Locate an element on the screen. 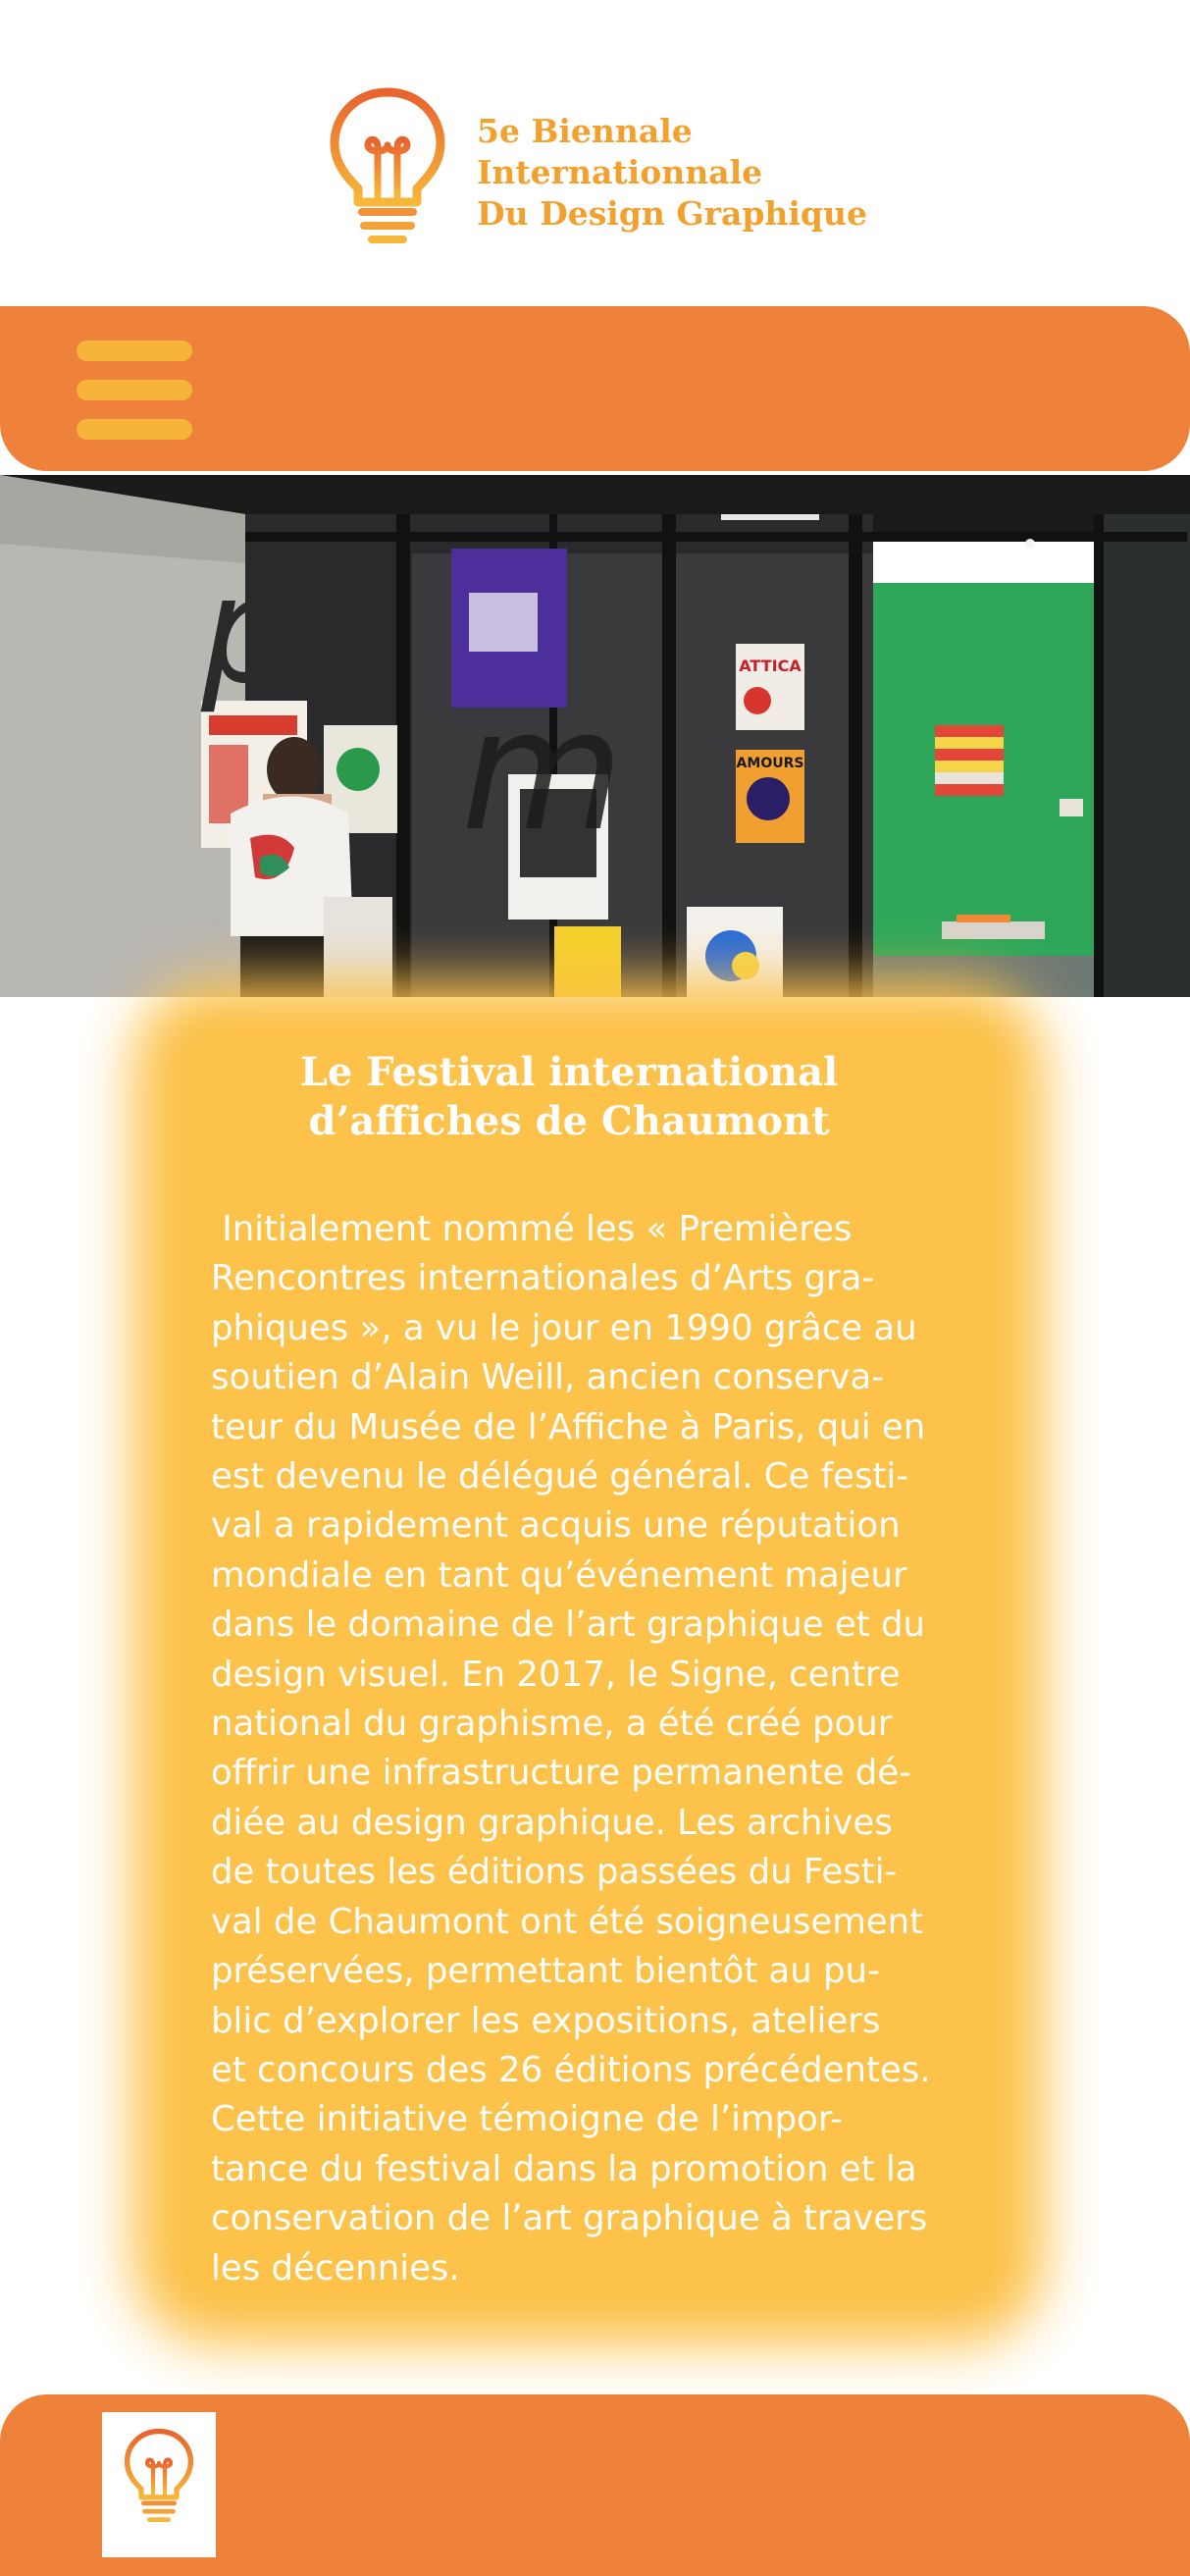  logo-line-2: Internationnale is located at coordinates (620, 172).